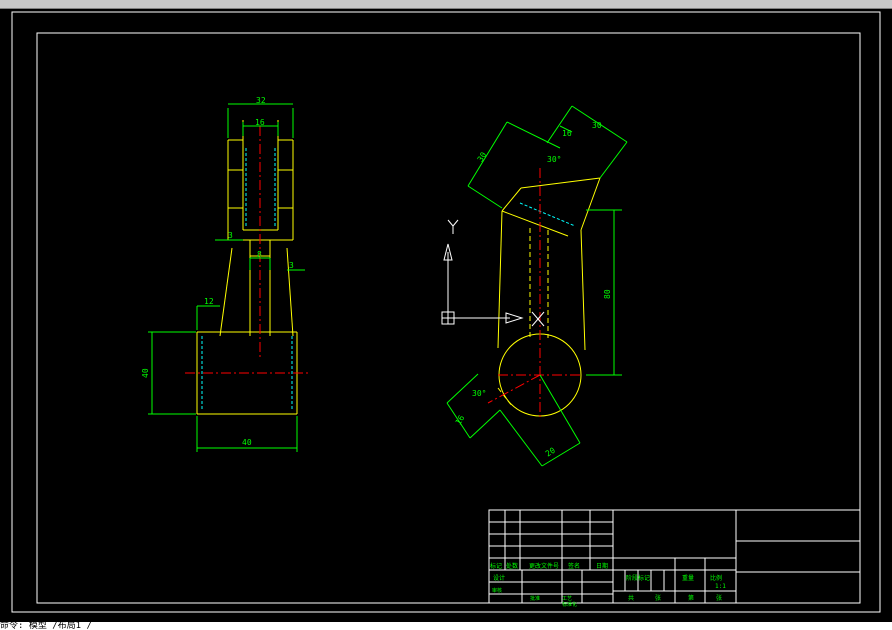 The image size is (892, 630). What do you see at coordinates (535, 598) in the screenshot?
I see `tb-approve: 批准` at bounding box center [535, 598].